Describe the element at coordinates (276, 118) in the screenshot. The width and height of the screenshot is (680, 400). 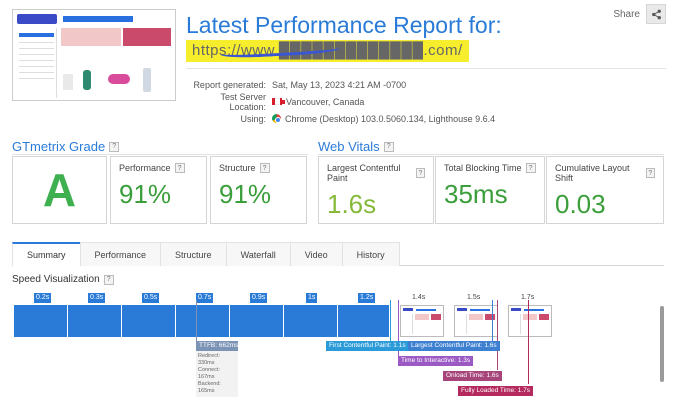
I see `chrome-icon` at that location.